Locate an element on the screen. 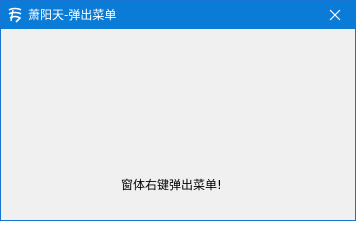 Image resolution: width=356 pixels, height=240 pixels. window-title: 萧阳天-弹出菜单 is located at coordinates (72, 15).